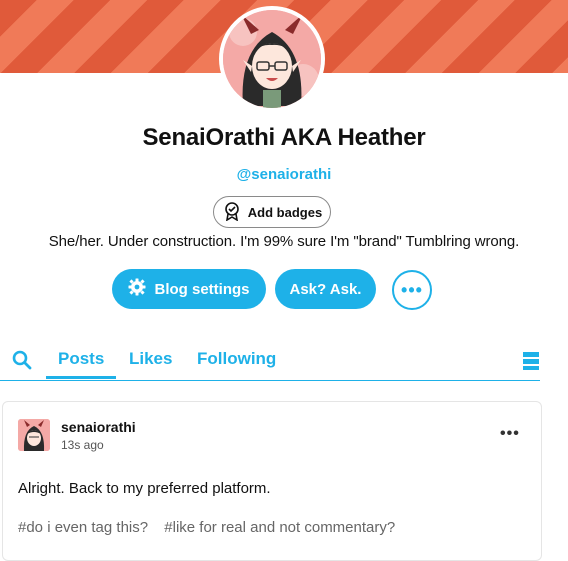 Image resolution: width=568 pixels, height=561 pixels. I want to click on blog-settings-button: Blog settings, so click(189, 289).